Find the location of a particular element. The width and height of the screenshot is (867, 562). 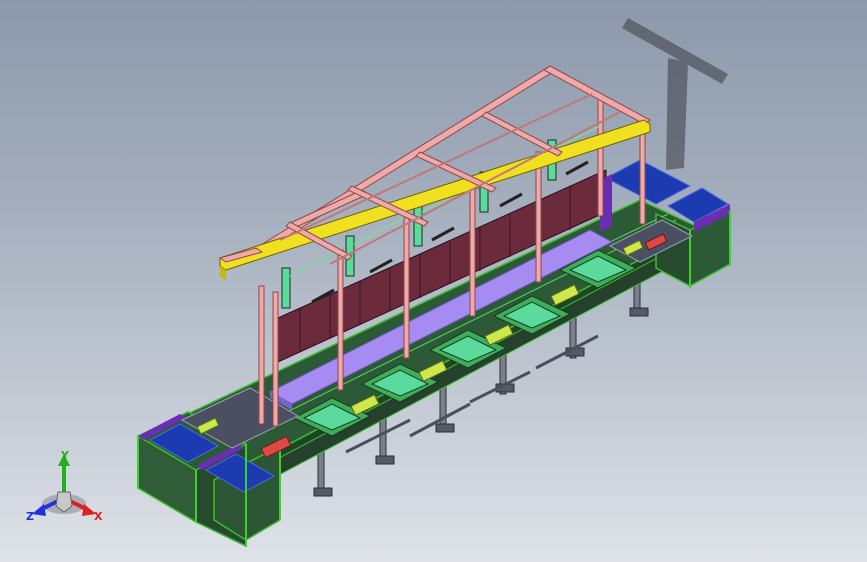

background-shadow is located at coordinates (675, 94).